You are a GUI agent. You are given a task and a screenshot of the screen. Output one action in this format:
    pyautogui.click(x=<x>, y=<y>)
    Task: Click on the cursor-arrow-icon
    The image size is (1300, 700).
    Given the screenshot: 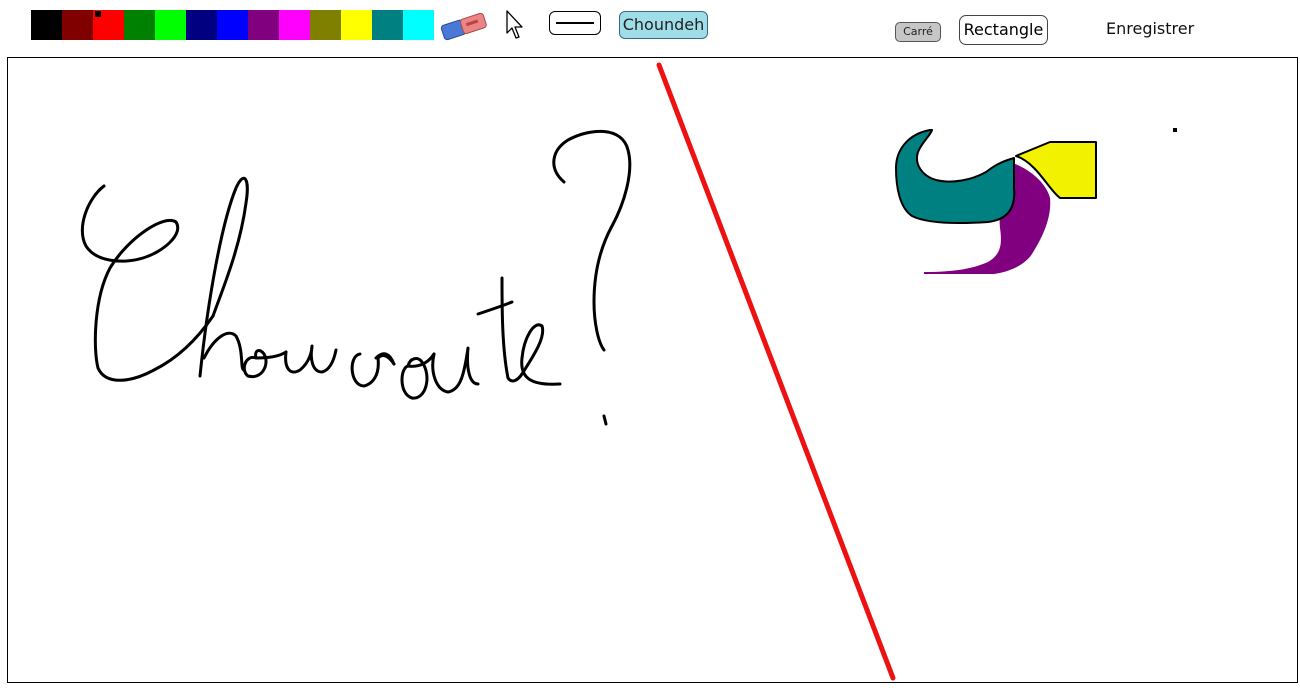 What is the action you would take?
    pyautogui.click(x=514, y=24)
    